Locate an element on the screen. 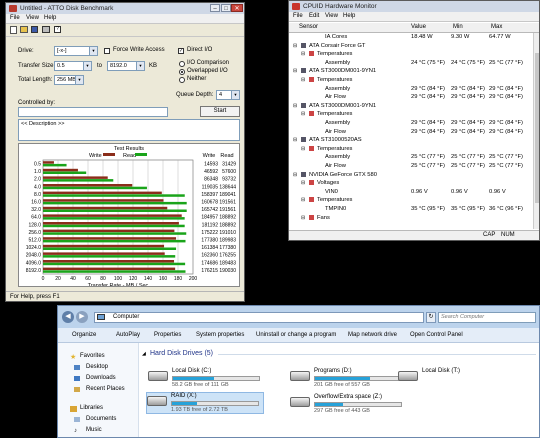 The width and height of the screenshot is (540, 438). sensor-row: IA Cores 18.48 W 9.30 W 64.77 W is located at coordinates (411, 37).